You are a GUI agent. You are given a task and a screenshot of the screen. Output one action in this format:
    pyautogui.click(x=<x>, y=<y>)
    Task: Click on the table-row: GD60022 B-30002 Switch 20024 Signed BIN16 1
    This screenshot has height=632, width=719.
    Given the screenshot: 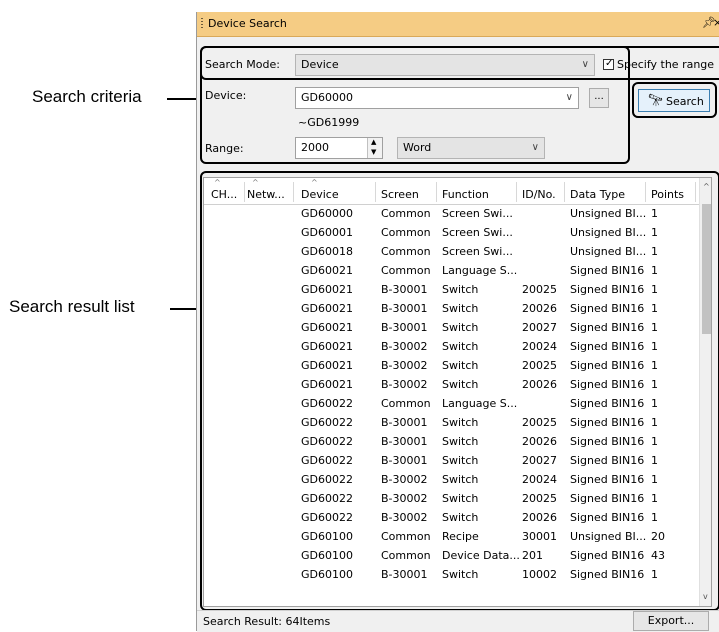 What is the action you would take?
    pyautogui.click(x=451, y=480)
    